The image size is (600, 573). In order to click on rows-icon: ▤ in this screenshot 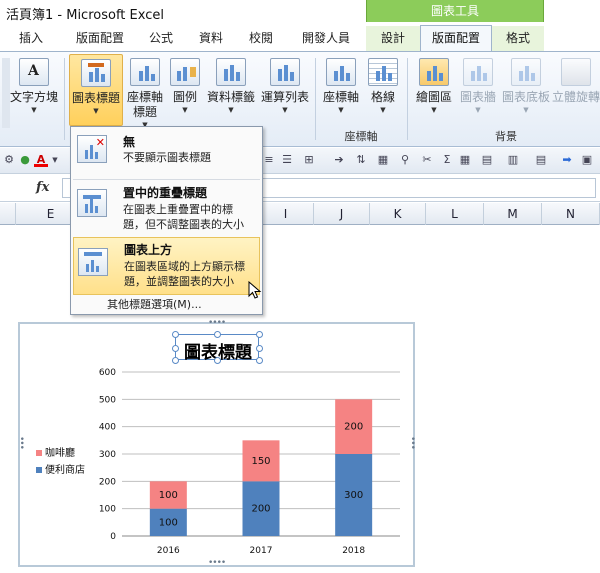, I will do `click(487, 160)`.